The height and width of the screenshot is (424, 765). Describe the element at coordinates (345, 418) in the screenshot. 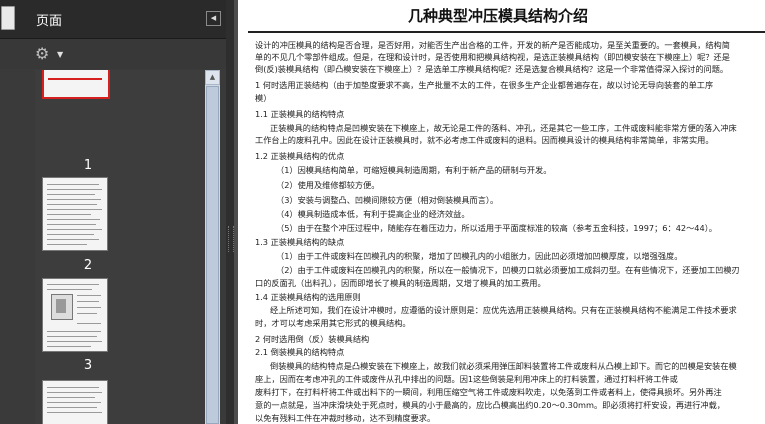

I see `document-line: 以免有残料工件在冲裁时移动，达不到精度要求。` at that location.